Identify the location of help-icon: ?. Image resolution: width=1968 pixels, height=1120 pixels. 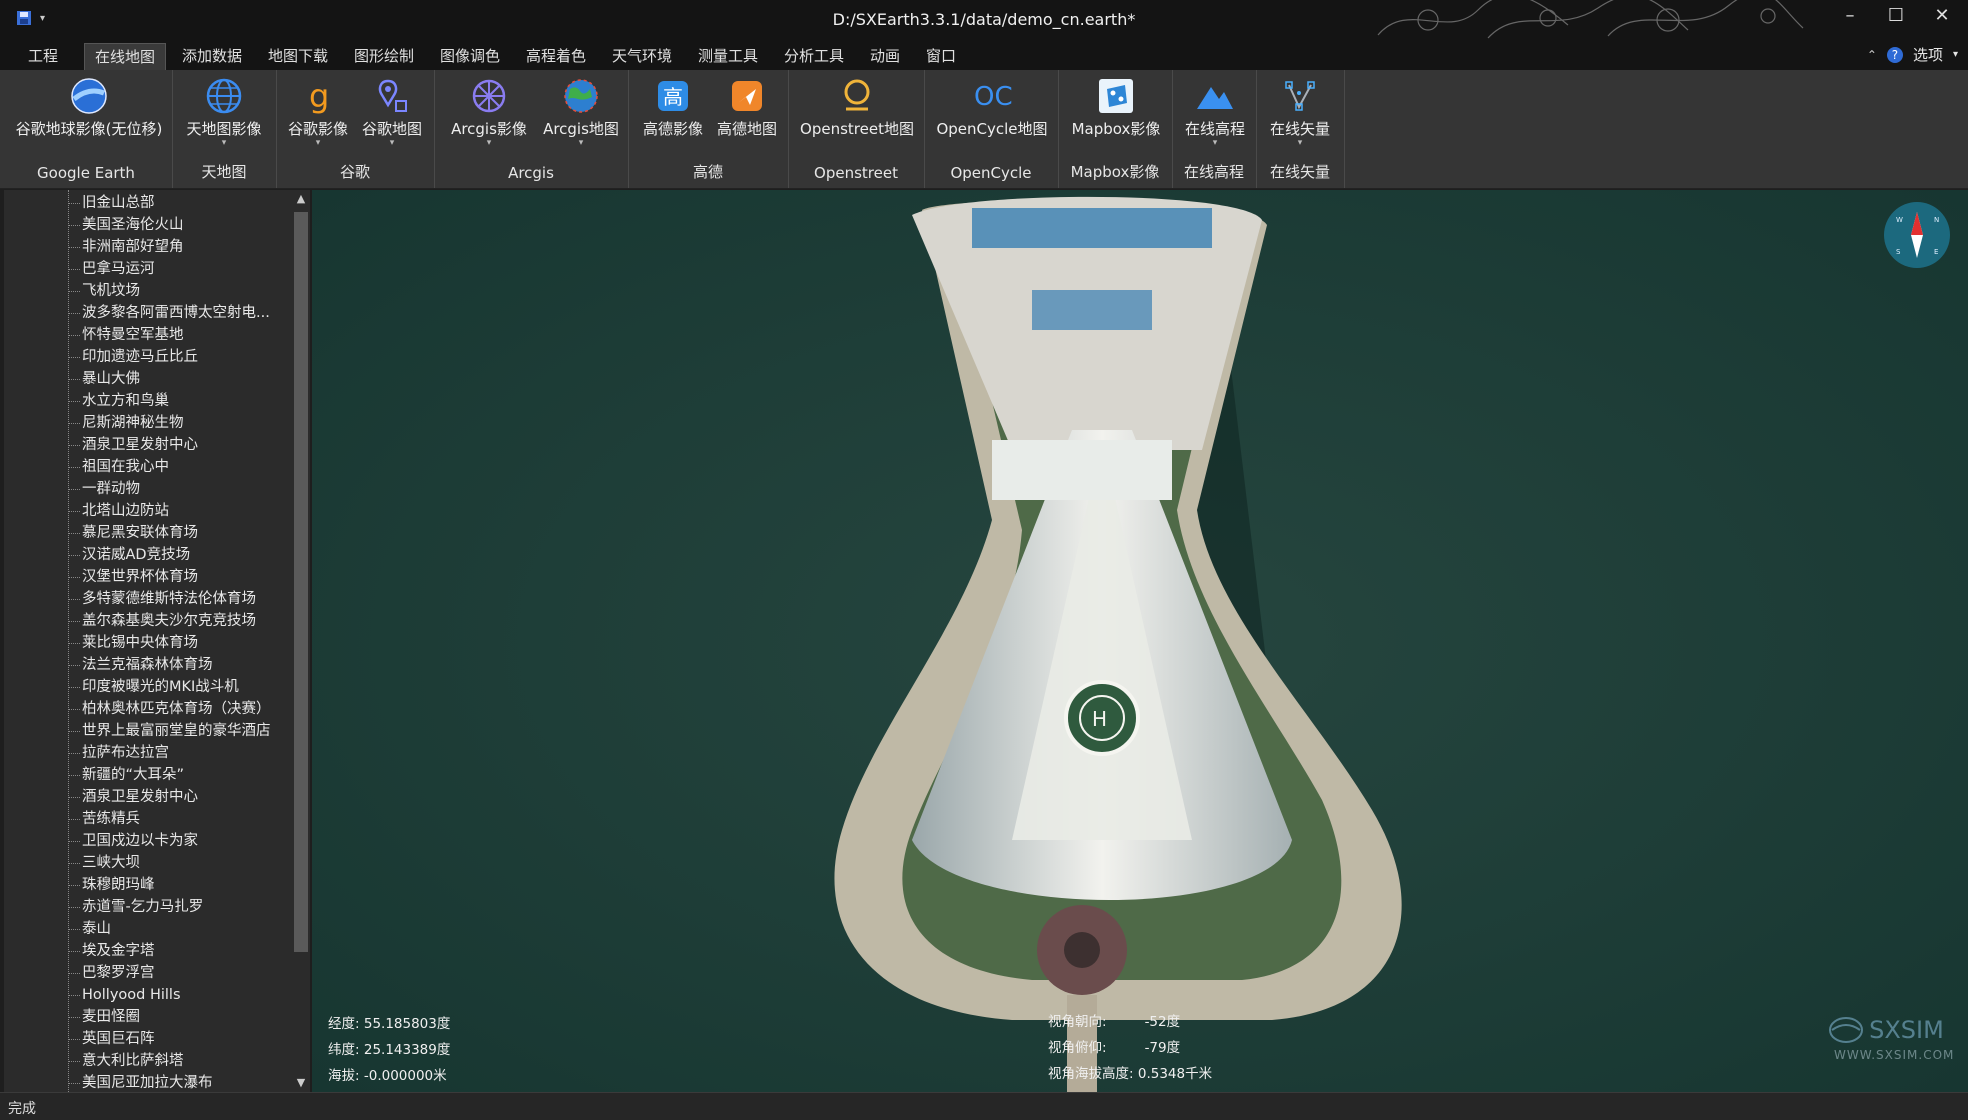
(1894, 54).